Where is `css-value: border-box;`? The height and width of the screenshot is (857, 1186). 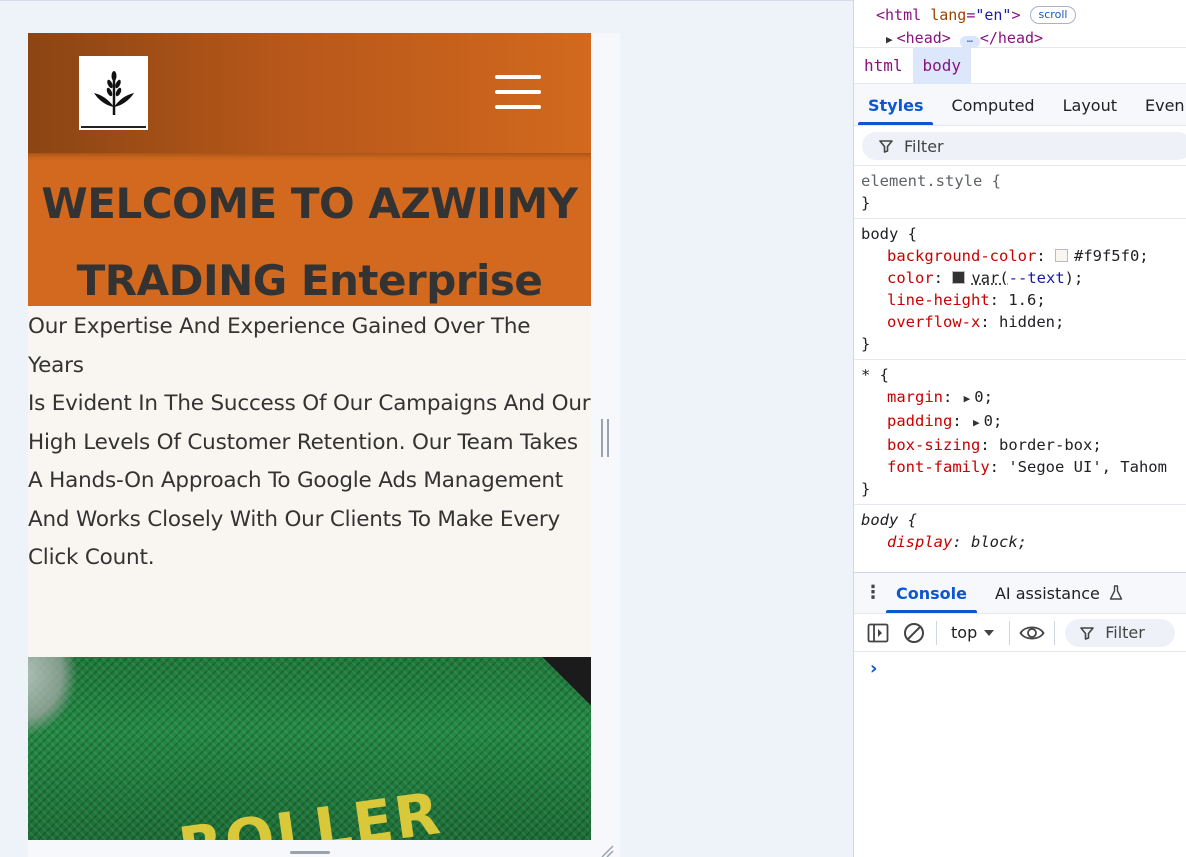
css-value: border-box; is located at coordinates (1050, 445).